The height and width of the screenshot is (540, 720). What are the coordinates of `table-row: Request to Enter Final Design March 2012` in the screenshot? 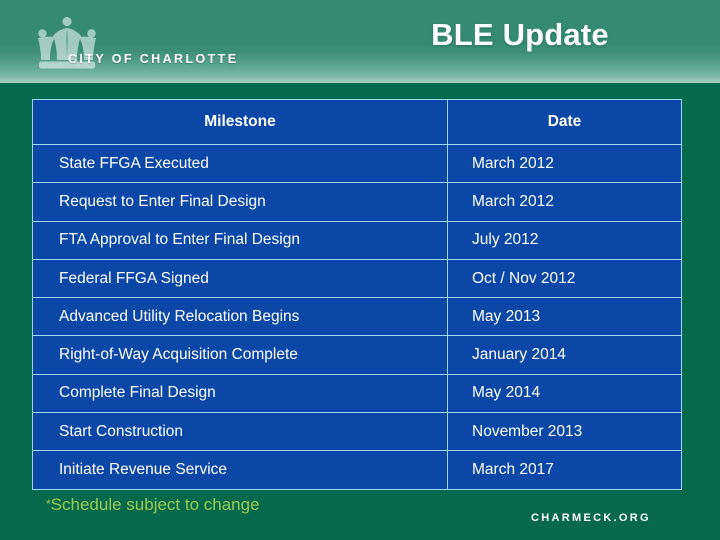 It's located at (357, 202).